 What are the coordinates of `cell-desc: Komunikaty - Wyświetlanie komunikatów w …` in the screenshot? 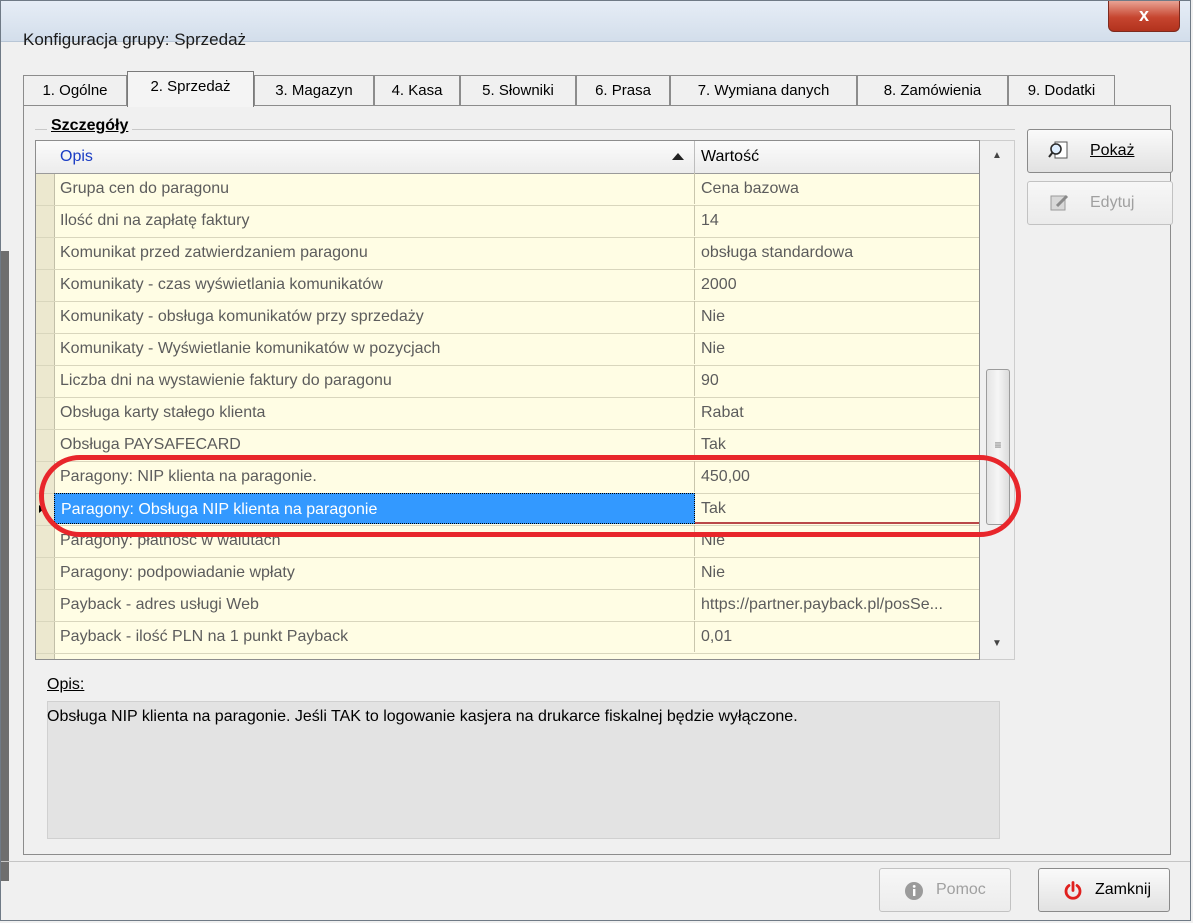 It's located at (374, 348).